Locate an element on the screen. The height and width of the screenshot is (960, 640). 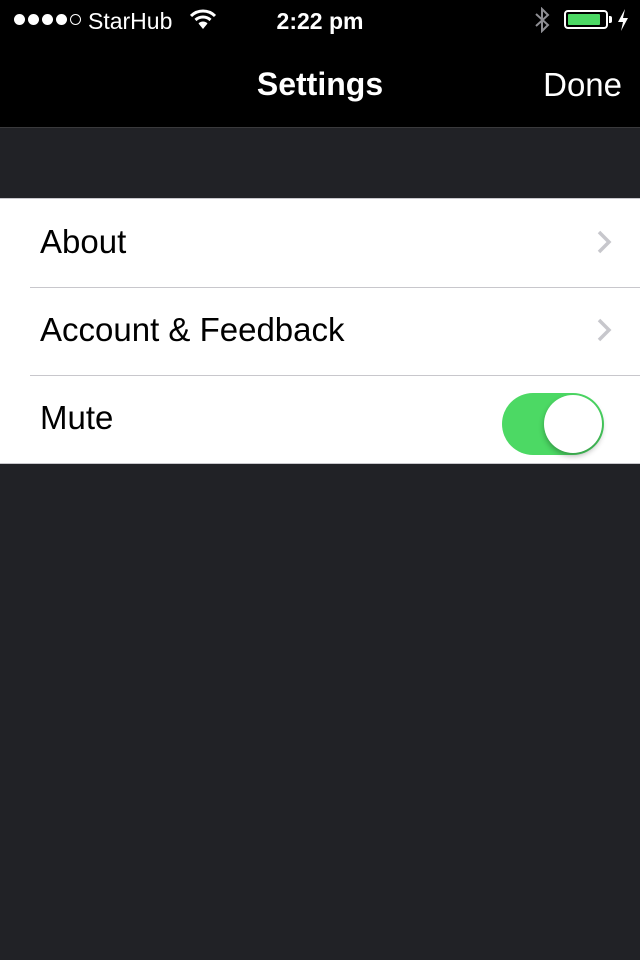
settings-item-label: About is located at coordinates (83, 241).